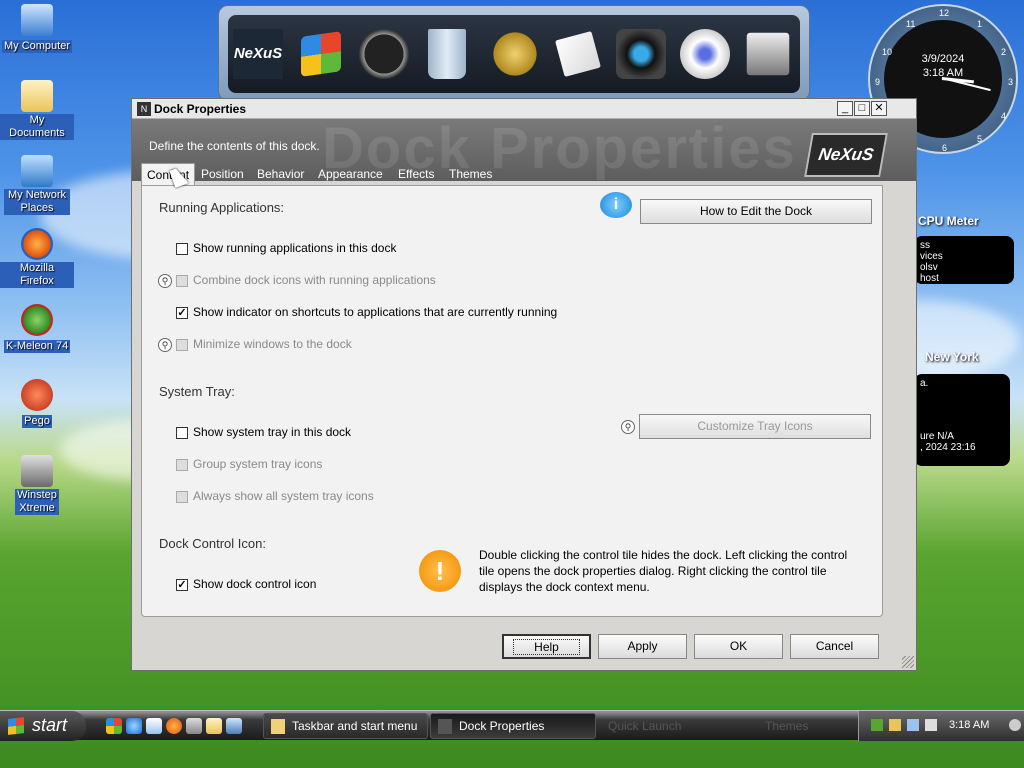 The width and height of the screenshot is (1024, 768). I want to click on weather-line: a., so click(924, 383).